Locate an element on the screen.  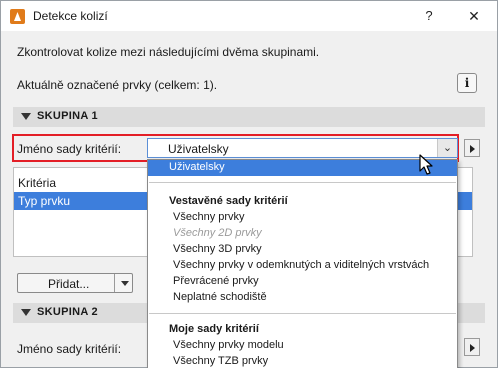
info-icon: i is located at coordinates (467, 83).